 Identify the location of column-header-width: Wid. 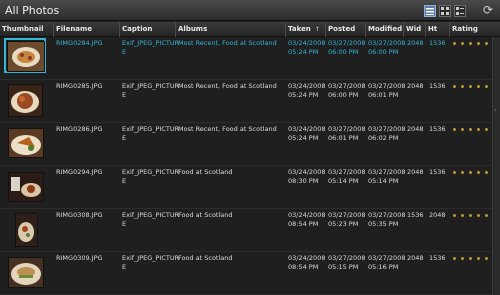
(415, 29).